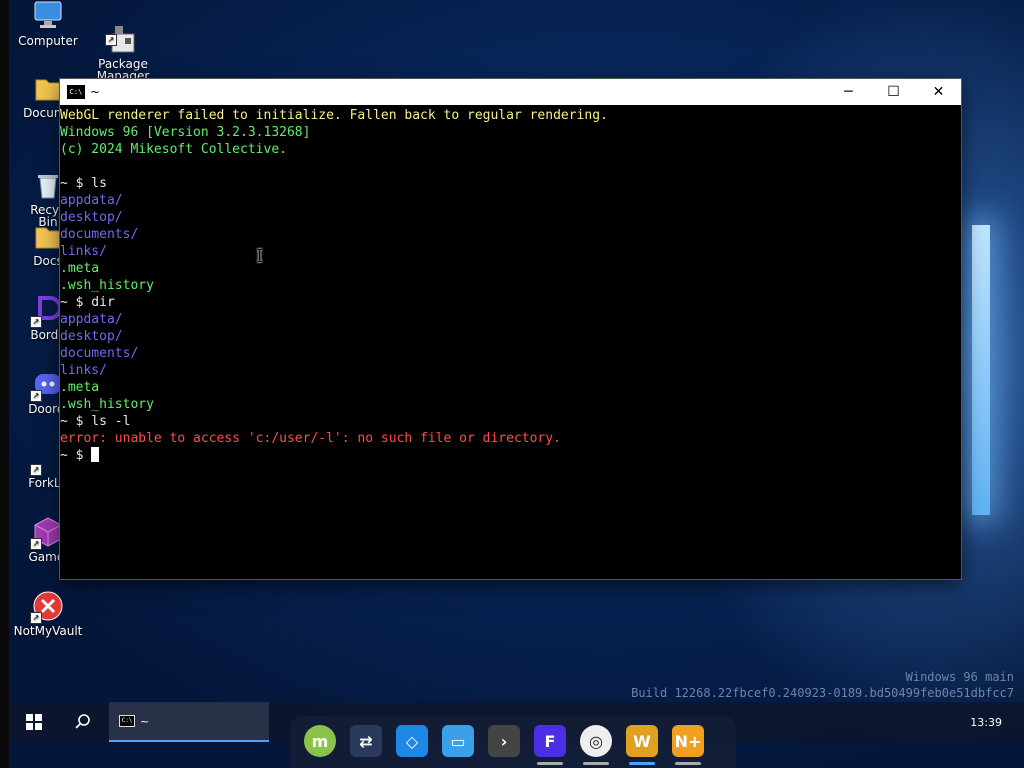 This screenshot has height=768, width=1024. Describe the element at coordinates (458, 741) in the screenshot. I see `dock-files-icon: ▭` at that location.